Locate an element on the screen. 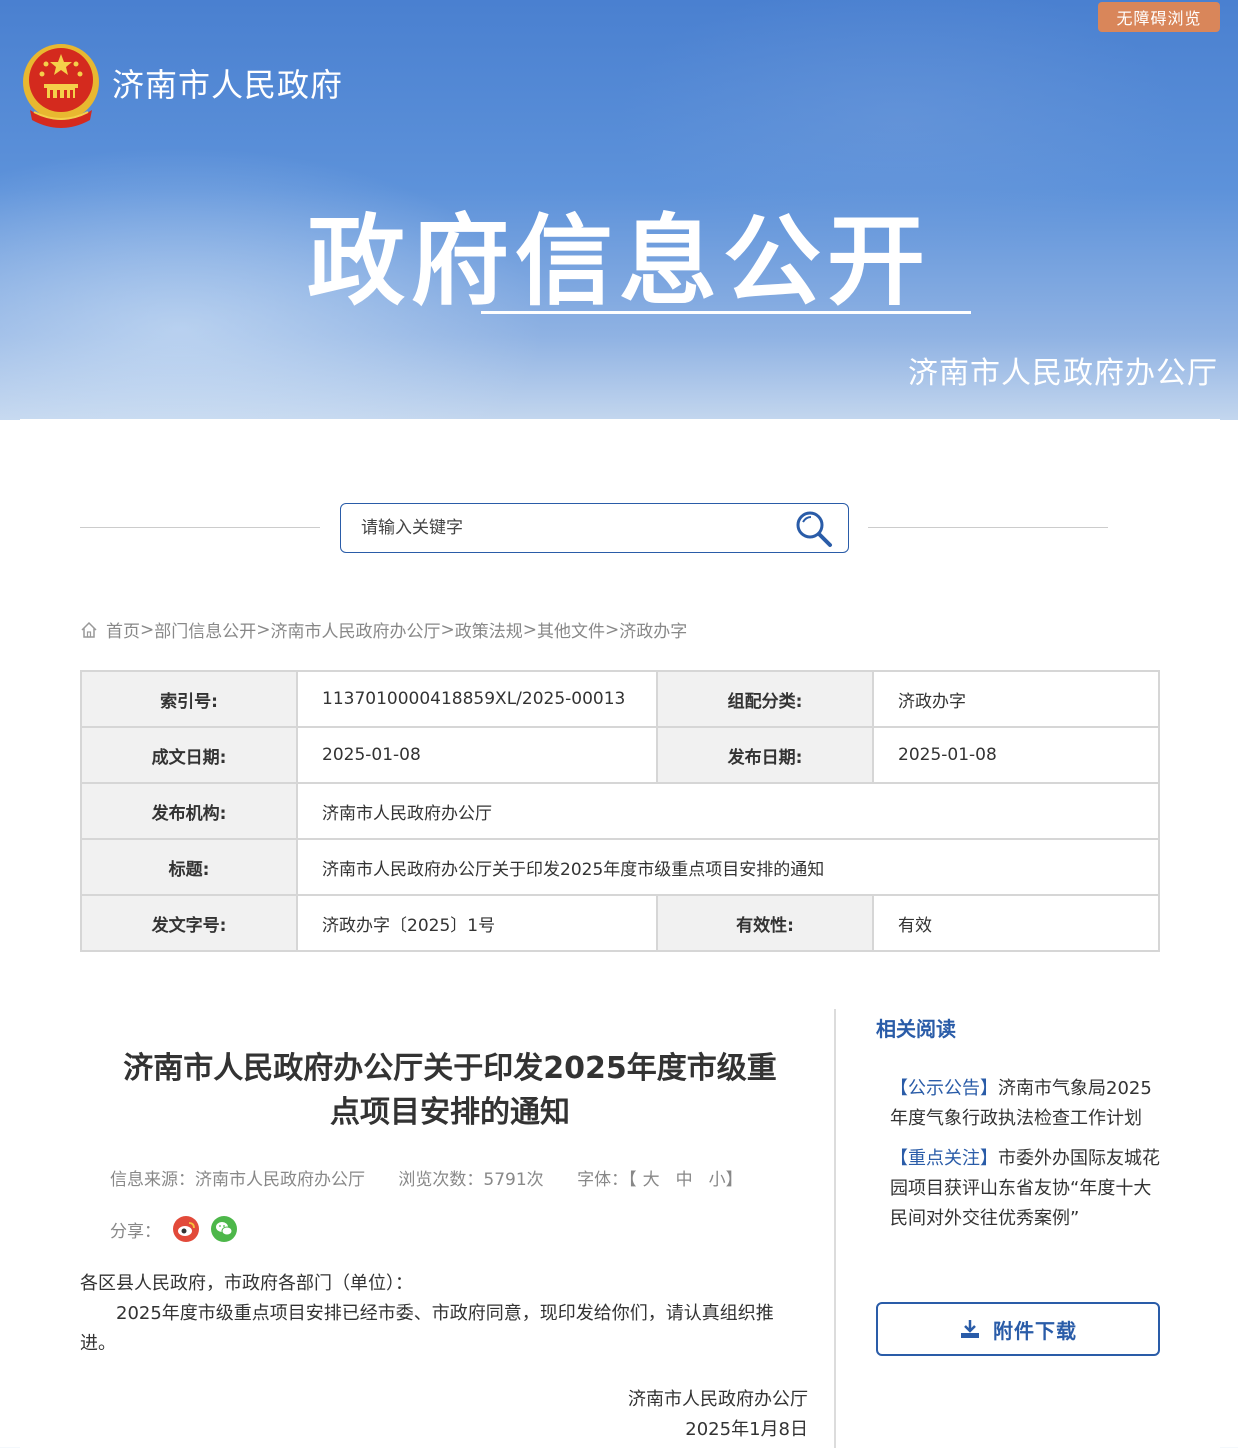 The width and height of the screenshot is (1238, 1448). search-icon is located at coordinates (814, 529).